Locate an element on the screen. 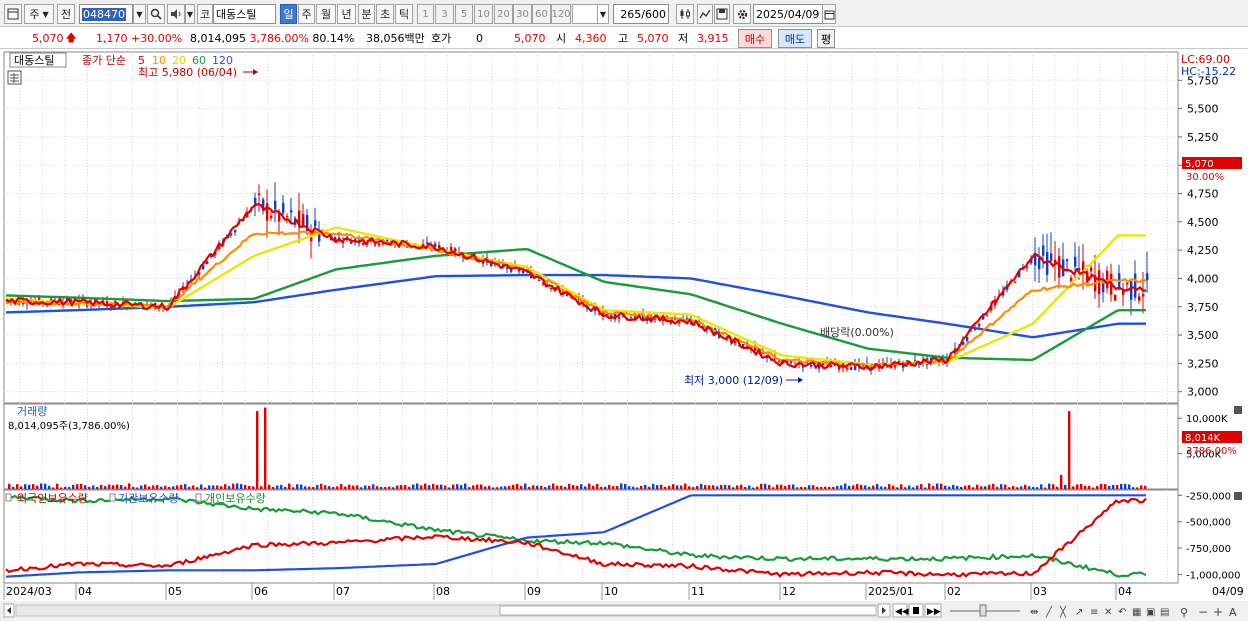  scrollbar-thumb is located at coordinates (688, 610).